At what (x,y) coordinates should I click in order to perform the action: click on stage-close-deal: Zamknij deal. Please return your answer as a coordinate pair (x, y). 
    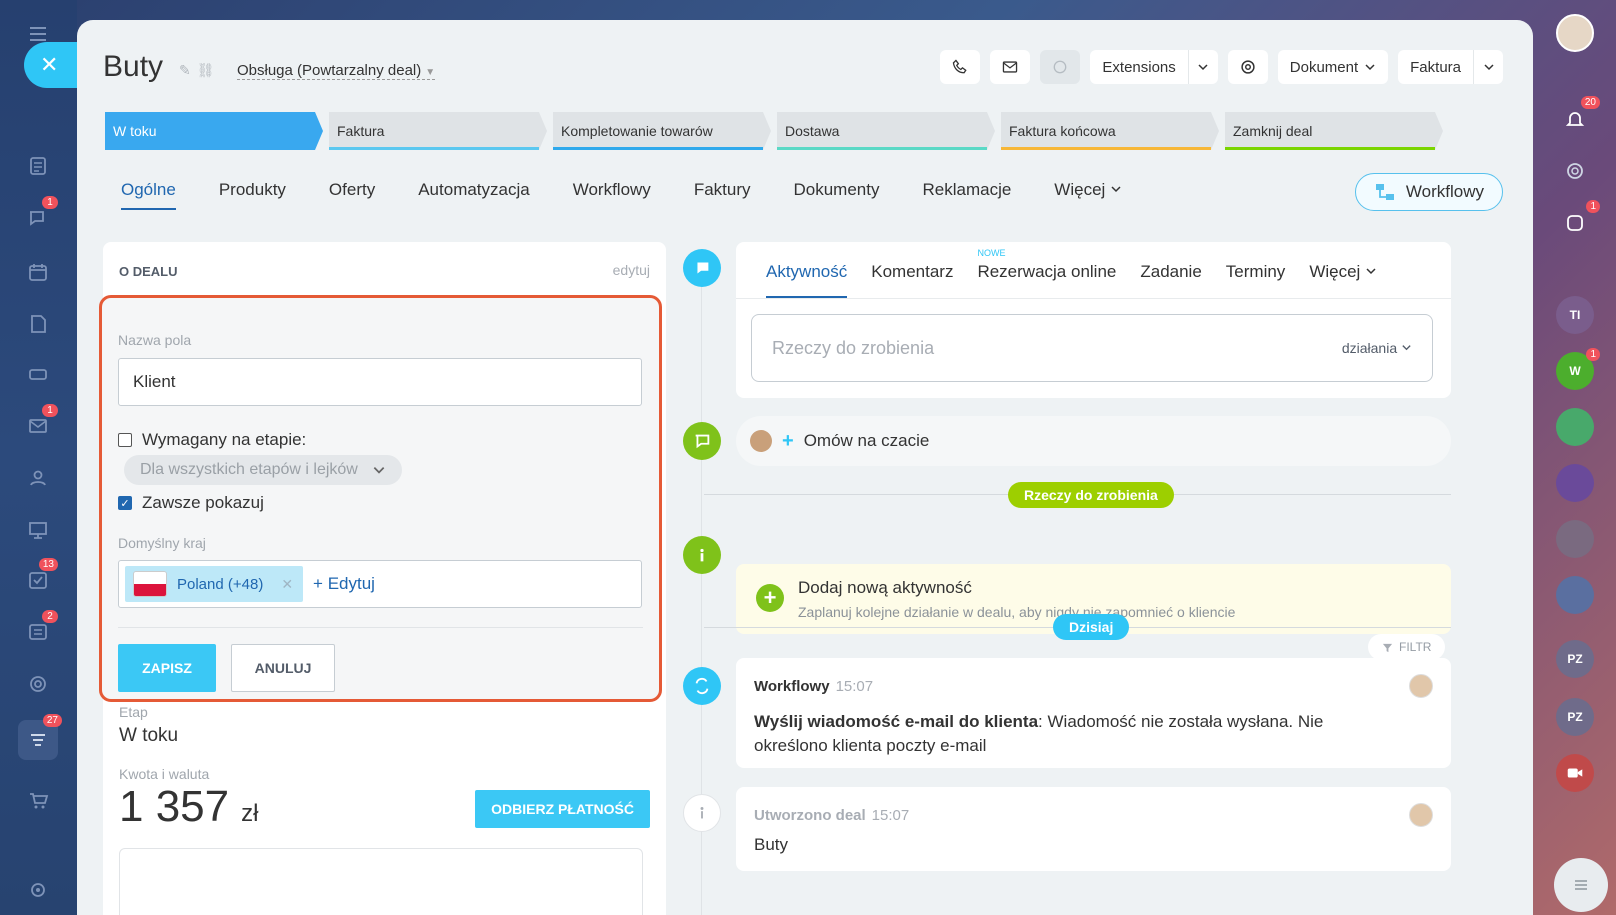
    Looking at the image, I should click on (1334, 131).